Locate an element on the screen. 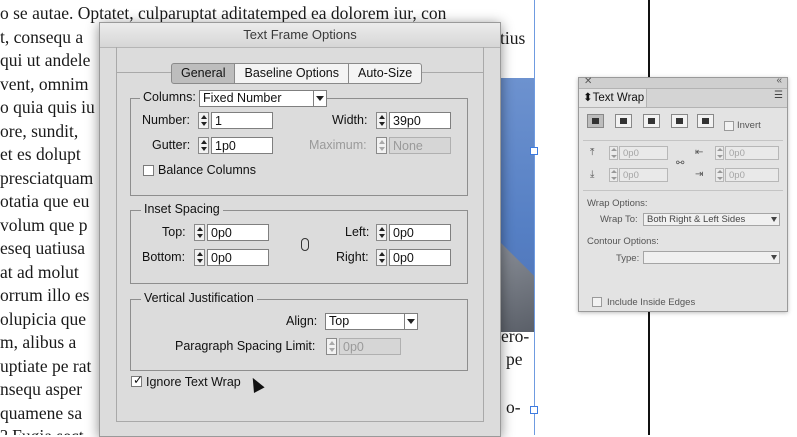  columns-mode-value: Fixed Number is located at coordinates (242, 98).